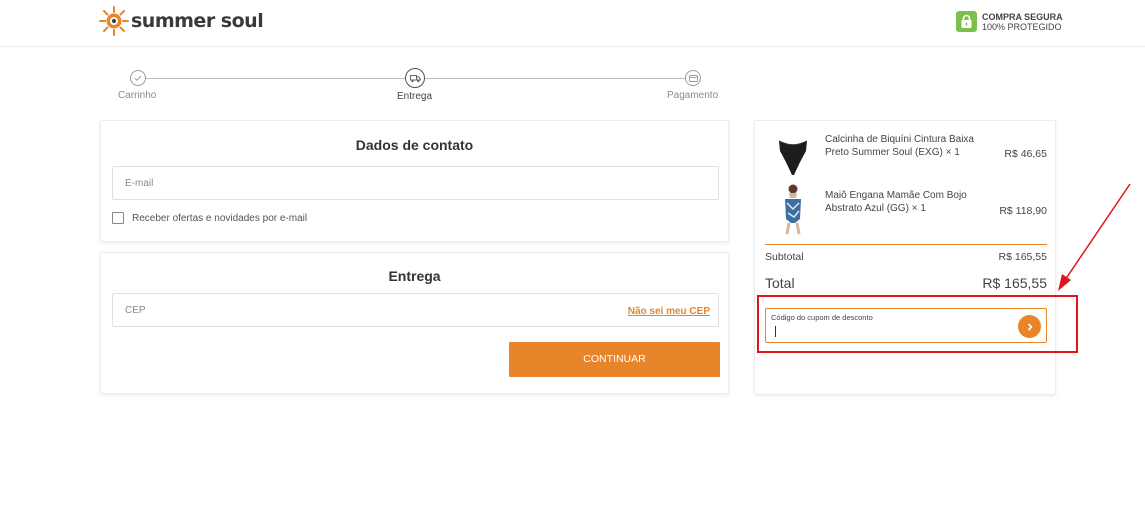 The height and width of the screenshot is (520, 1145). What do you see at coordinates (1094, 237) in the screenshot?
I see `annotation-arrow-icon` at bounding box center [1094, 237].